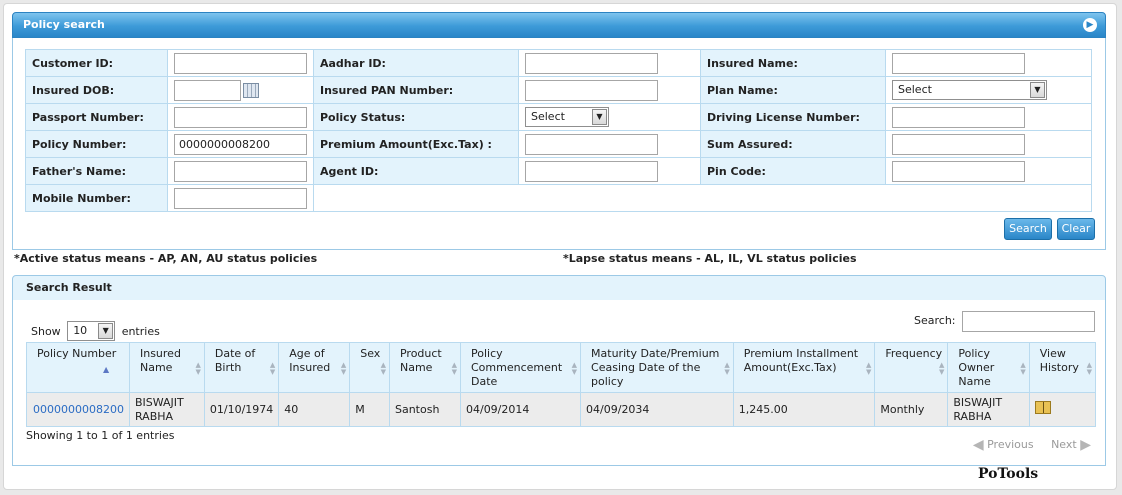 The width and height of the screenshot is (1122, 495). I want to click on next-button: Next, so click(1064, 444).